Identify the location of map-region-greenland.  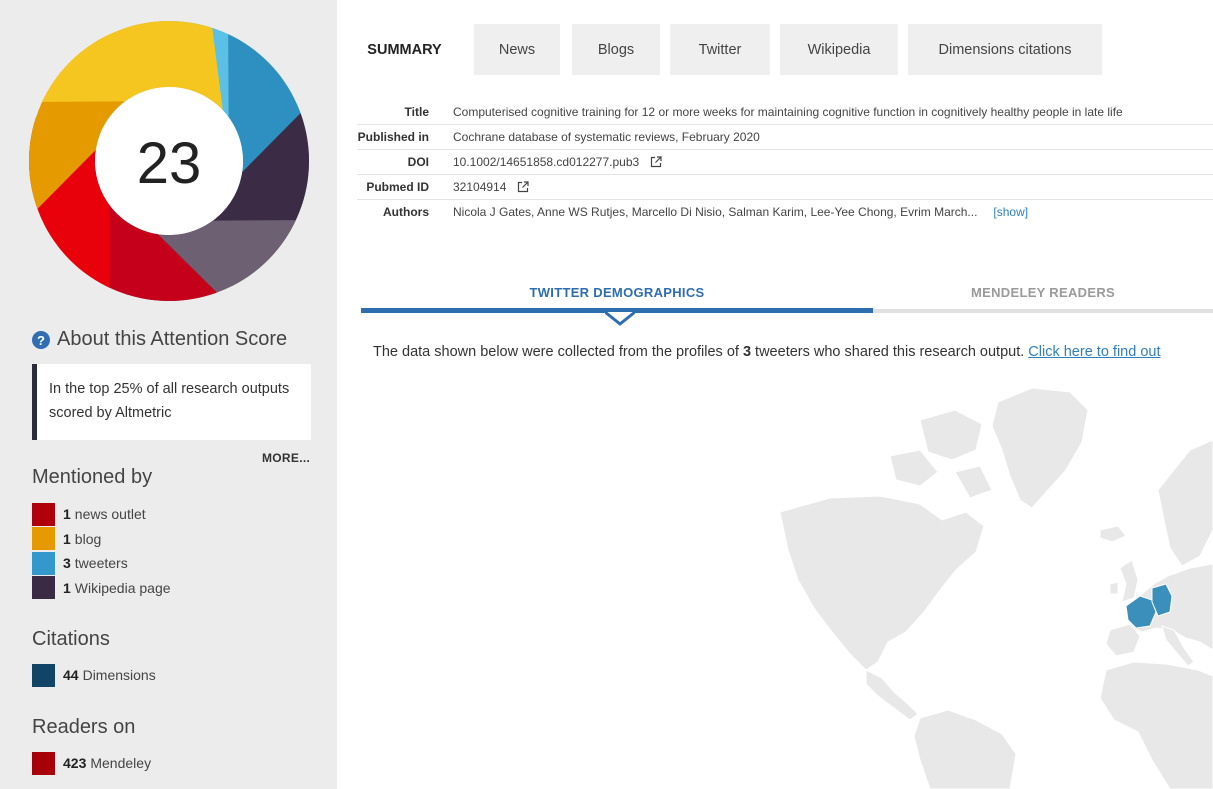
(1040, 448).